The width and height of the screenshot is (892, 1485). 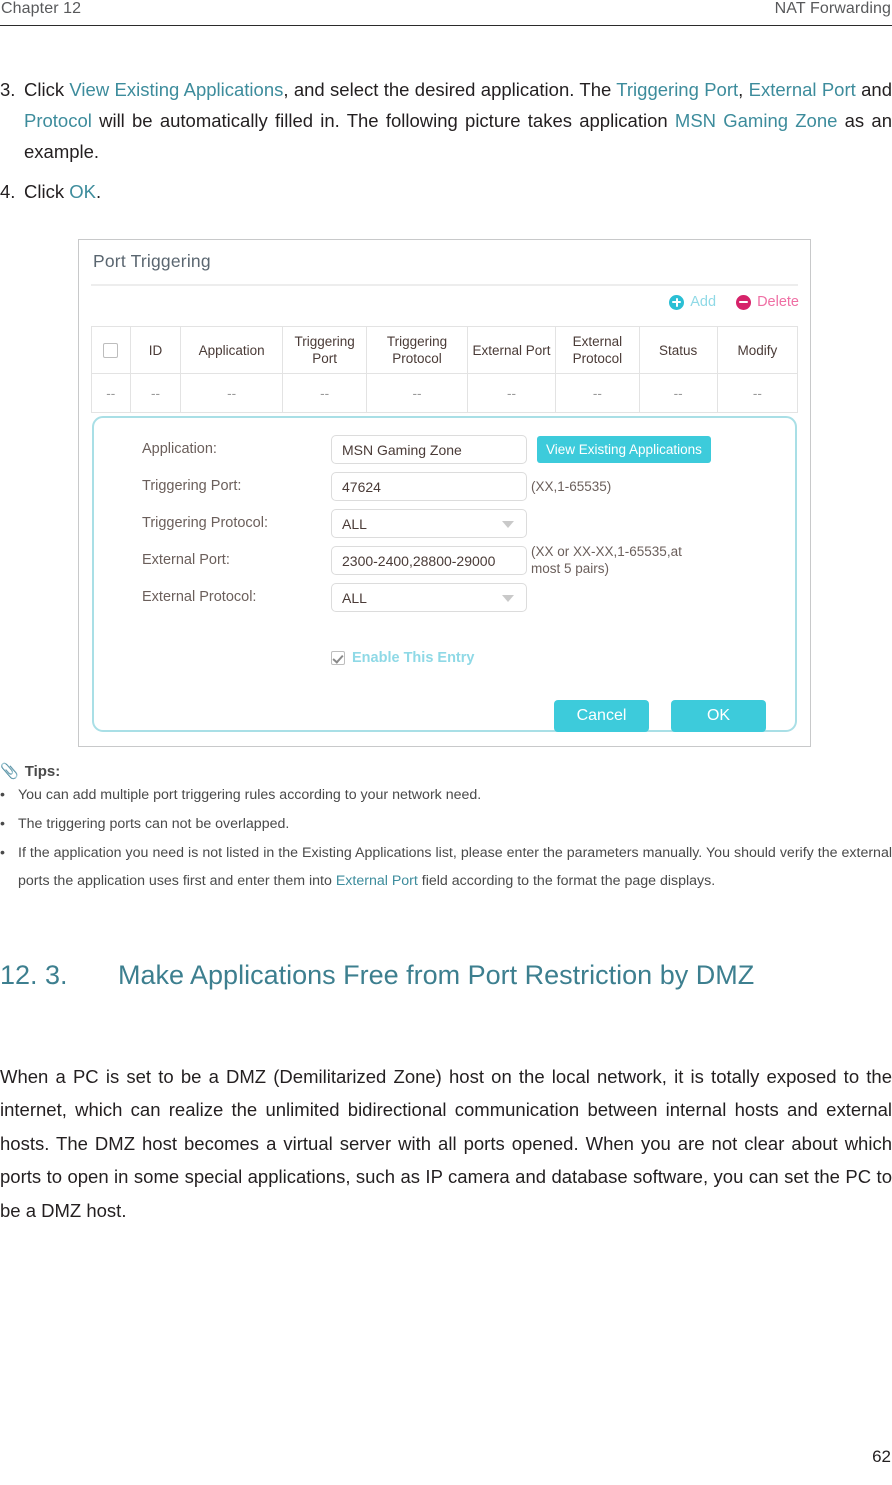 I want to click on ok-button: OK, so click(x=718, y=716).